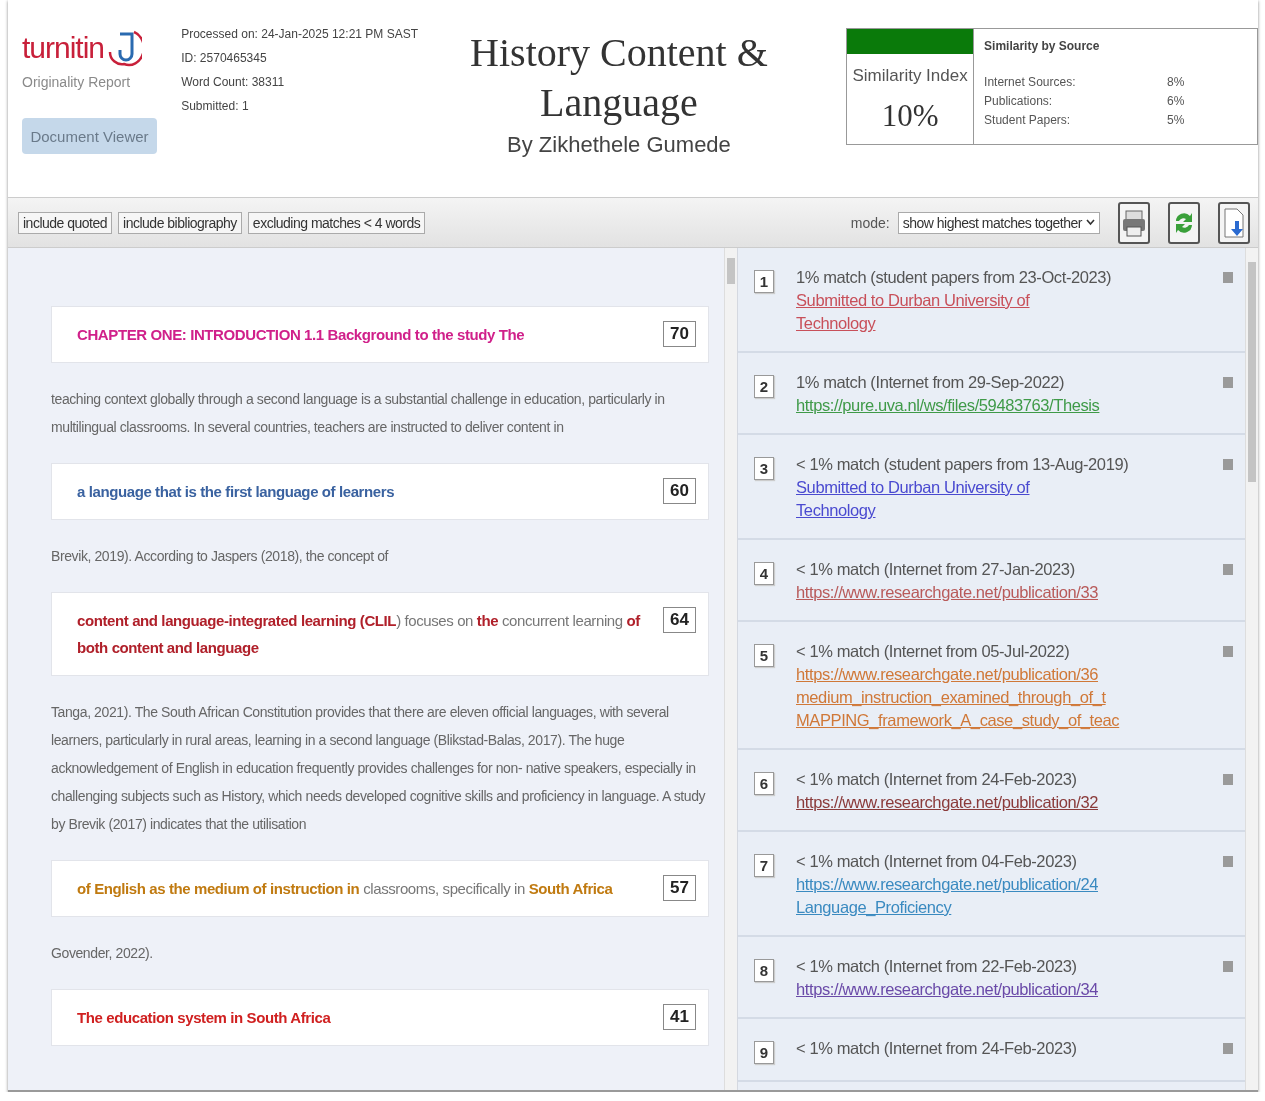 The image size is (1265, 1101). I want to click on filter-button: include quoted, so click(65, 222).